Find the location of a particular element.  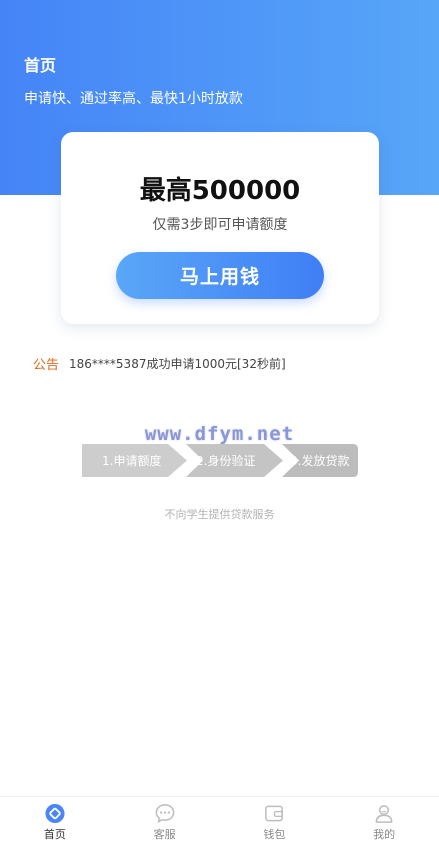

step-2-label: 2.身份验证 is located at coordinates (226, 461).